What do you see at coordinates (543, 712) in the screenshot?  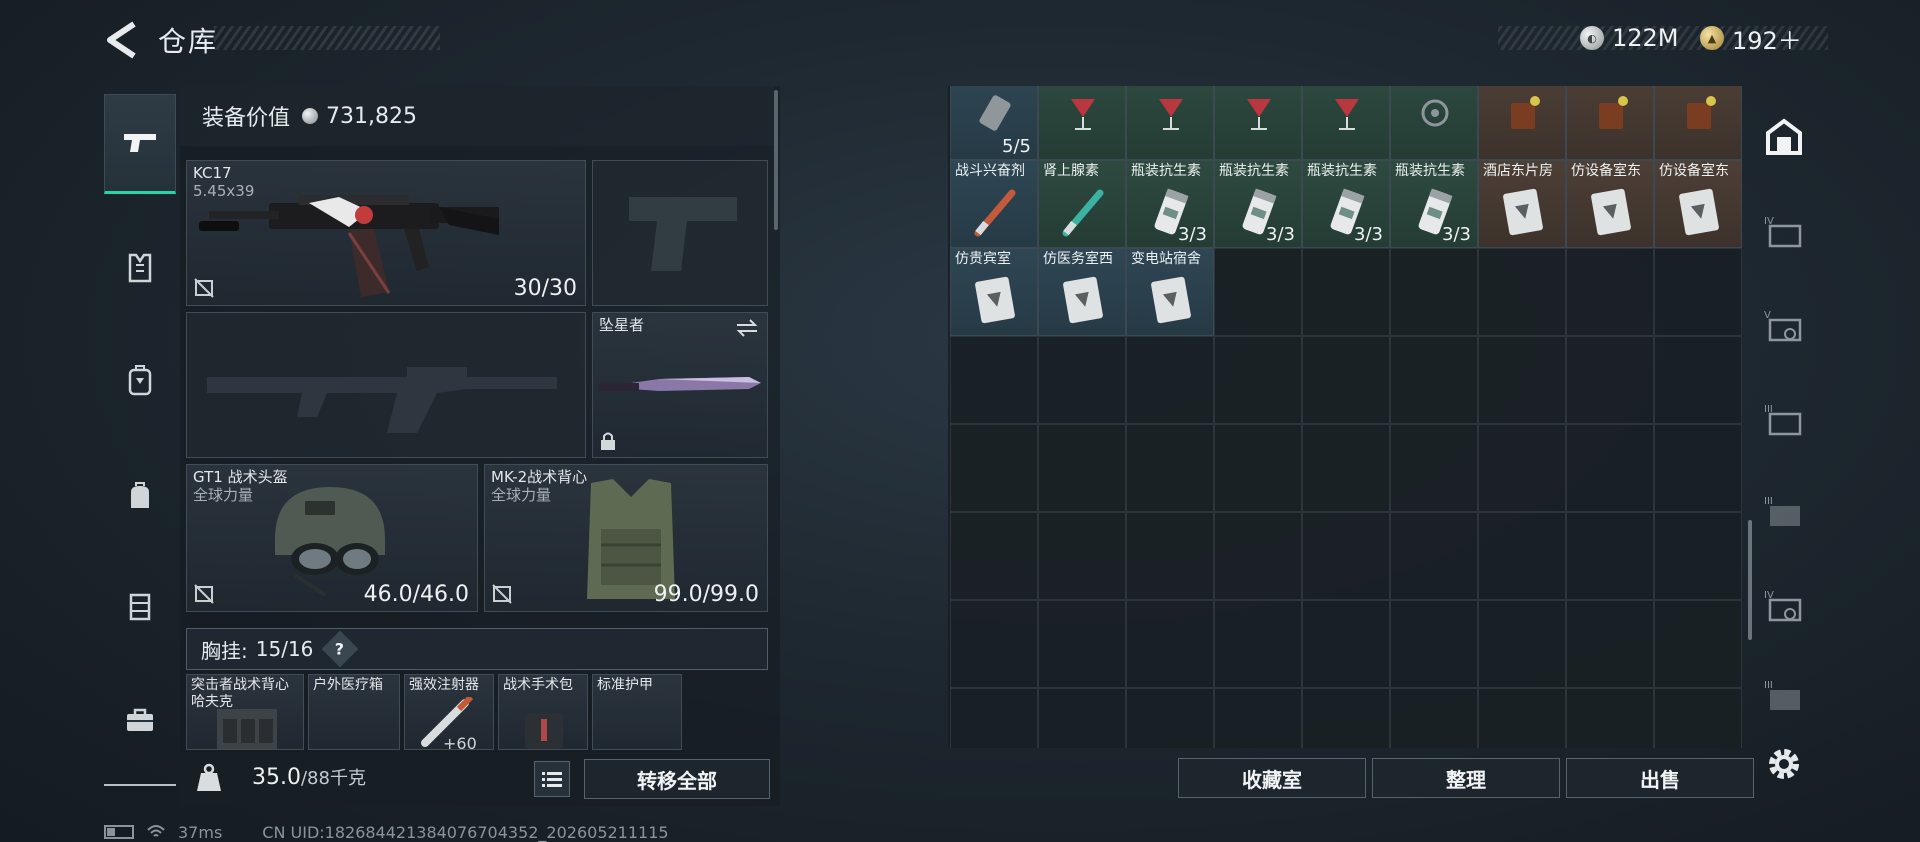 I see `chest-item-surgery-kit: 战术手术包` at bounding box center [543, 712].